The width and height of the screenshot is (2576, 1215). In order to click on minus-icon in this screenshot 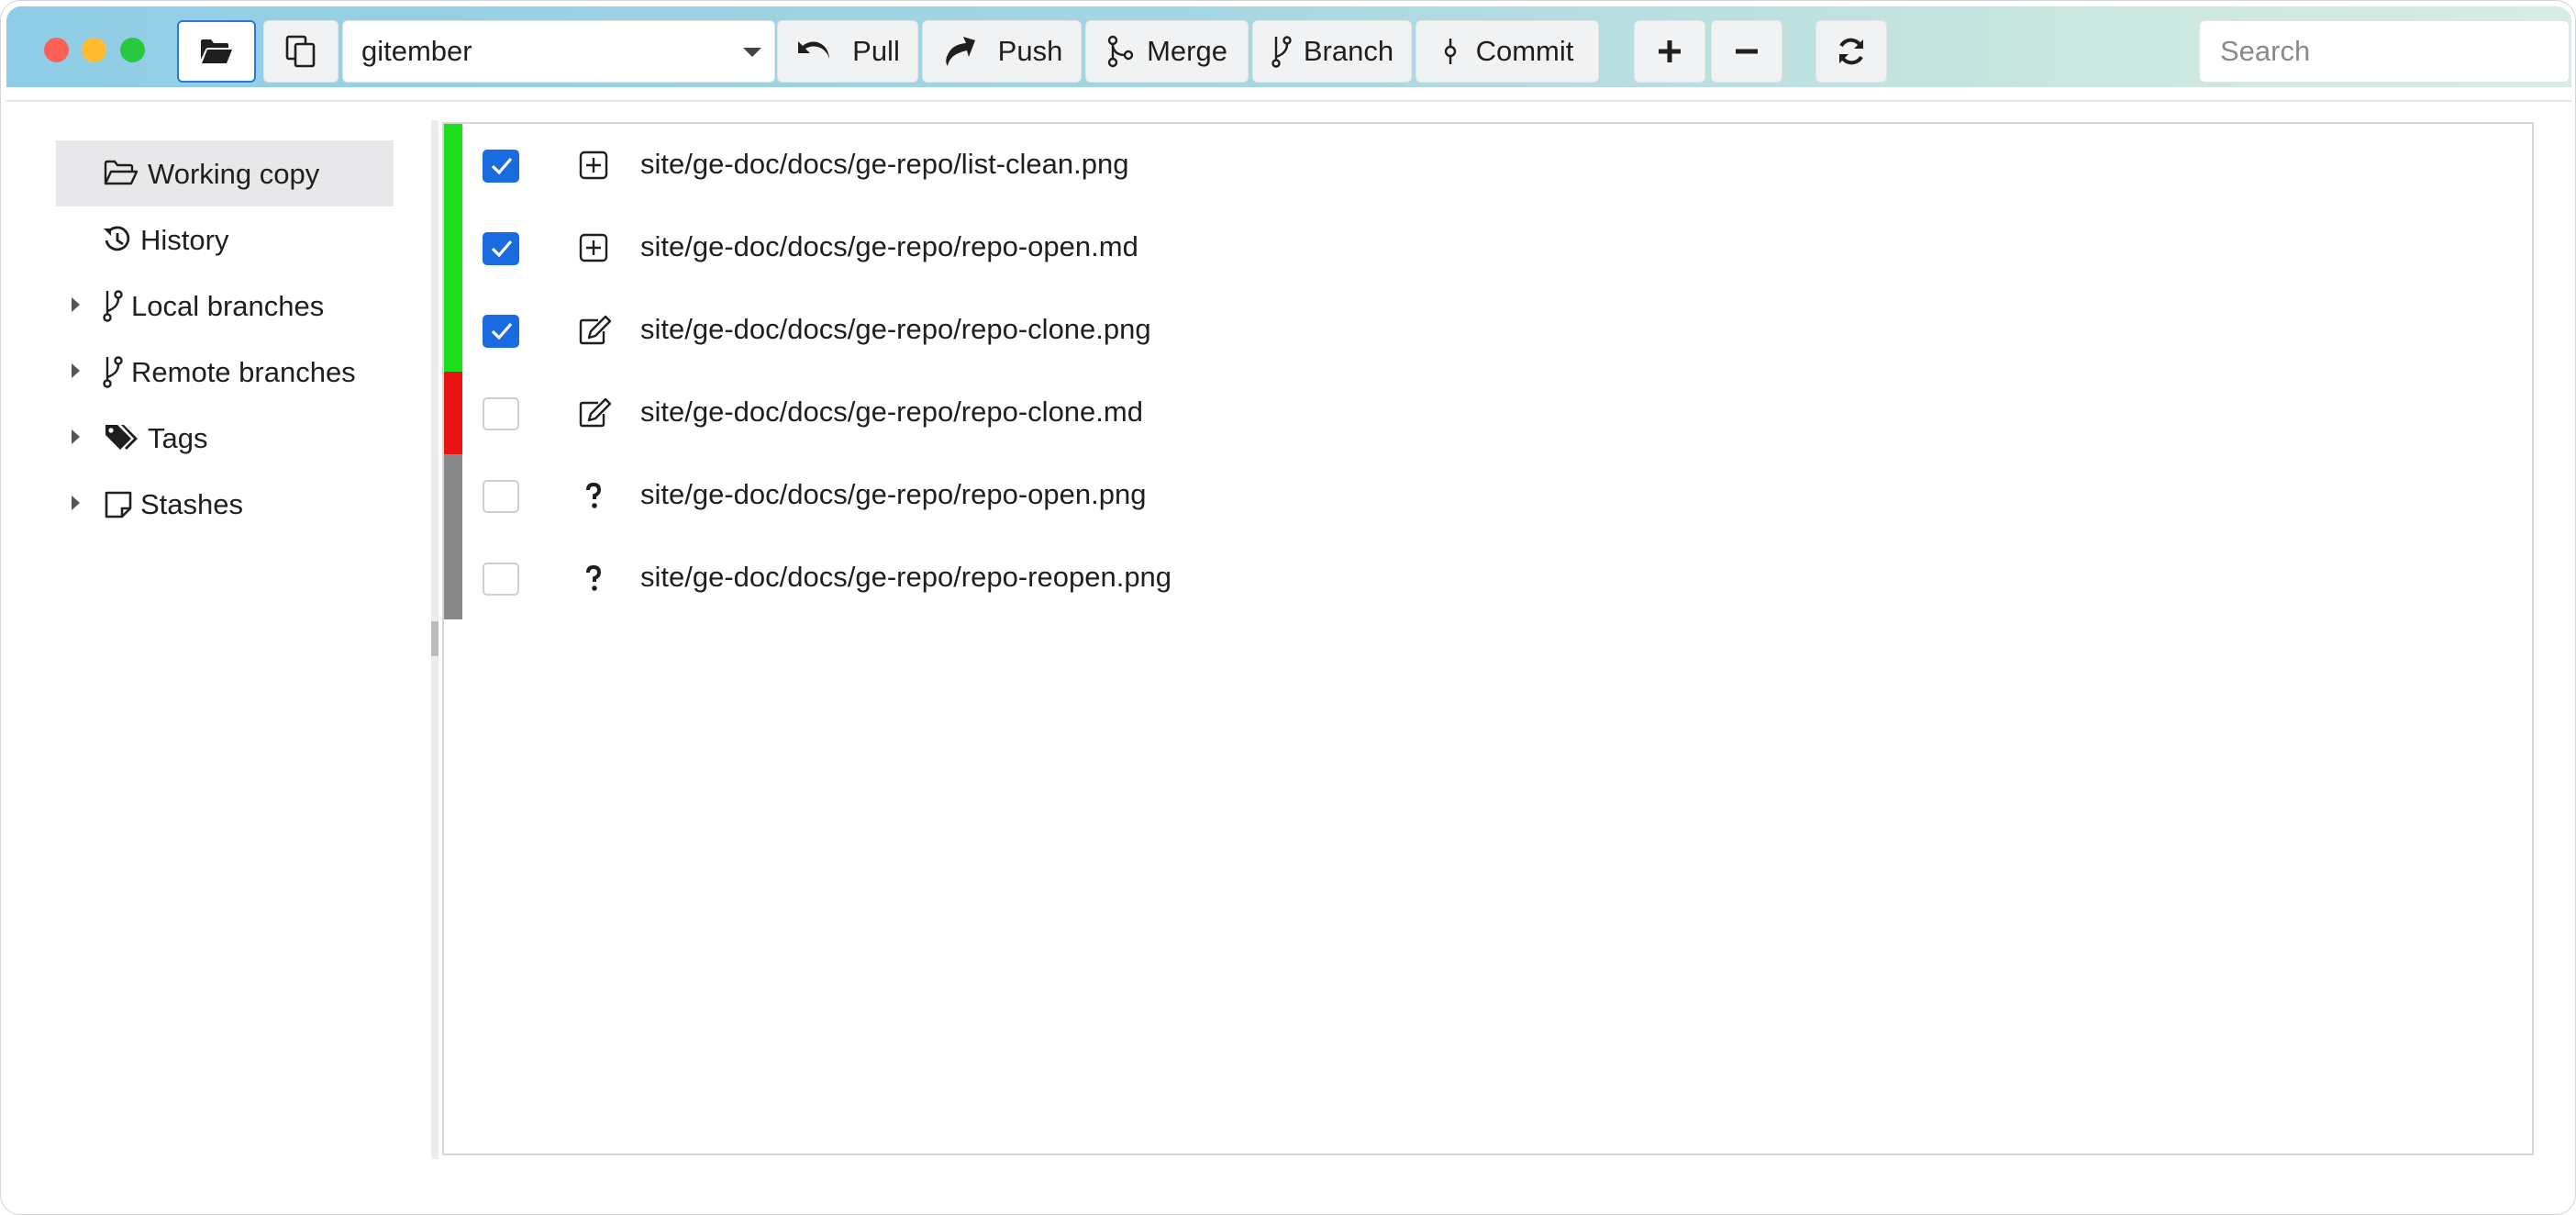, I will do `click(1746, 51)`.